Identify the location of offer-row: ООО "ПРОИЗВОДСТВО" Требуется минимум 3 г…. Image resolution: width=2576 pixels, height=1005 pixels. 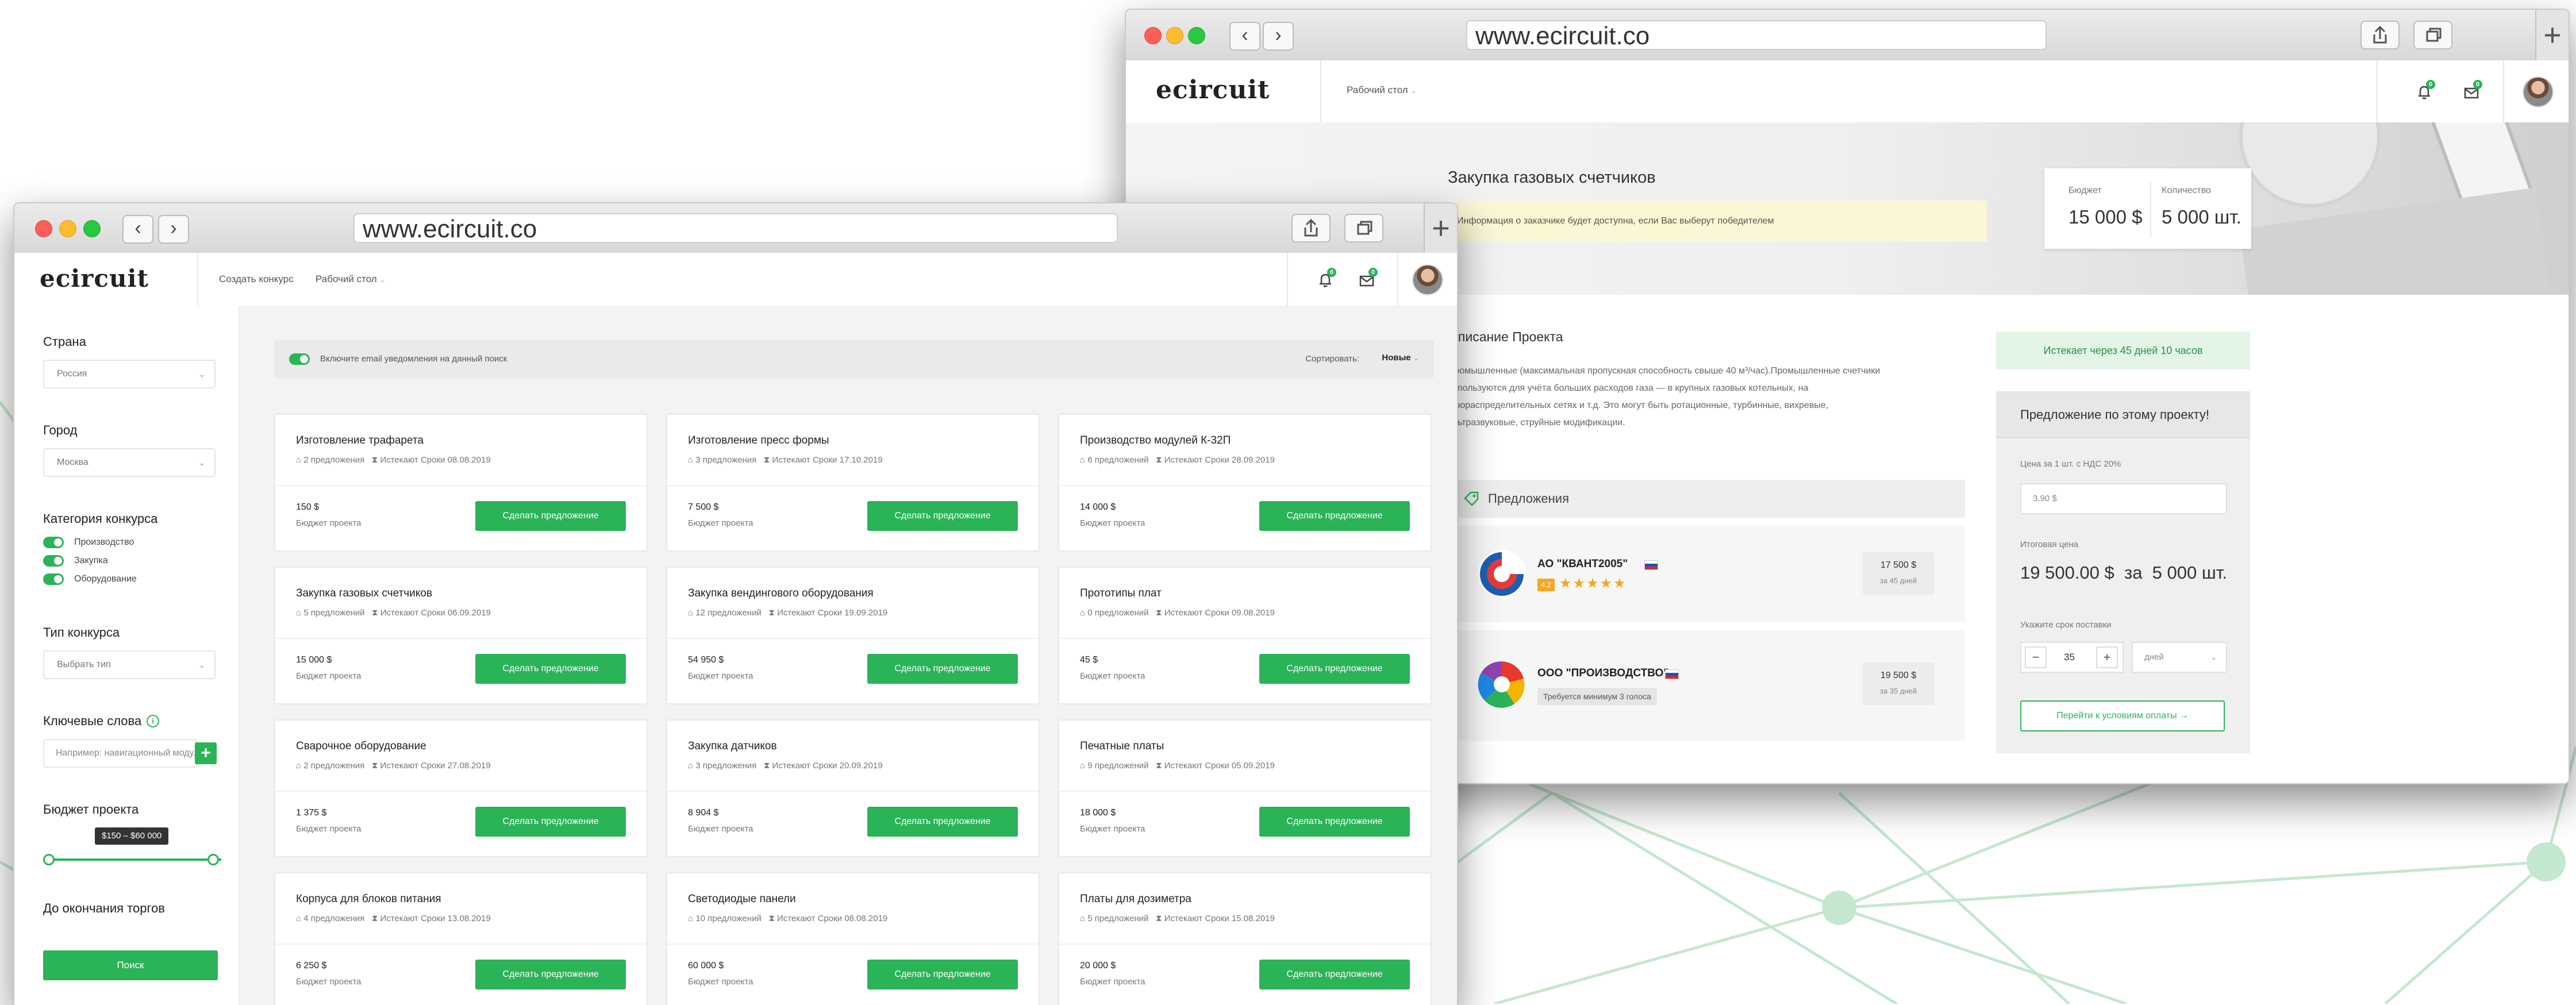
(1706, 686).